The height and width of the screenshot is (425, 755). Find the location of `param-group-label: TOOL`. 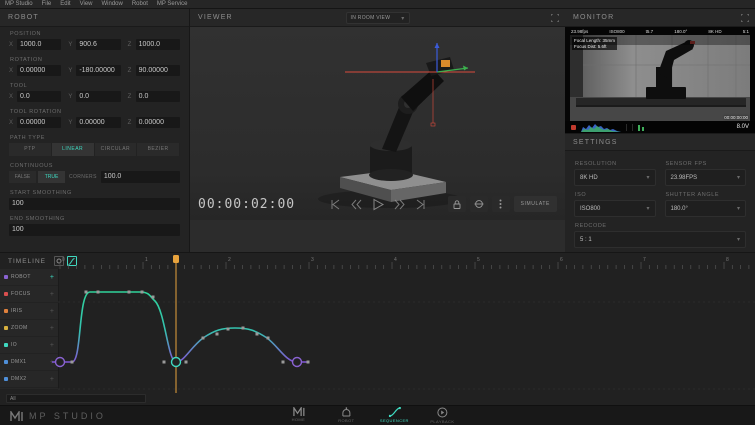

param-group-label: TOOL is located at coordinates (19, 86).